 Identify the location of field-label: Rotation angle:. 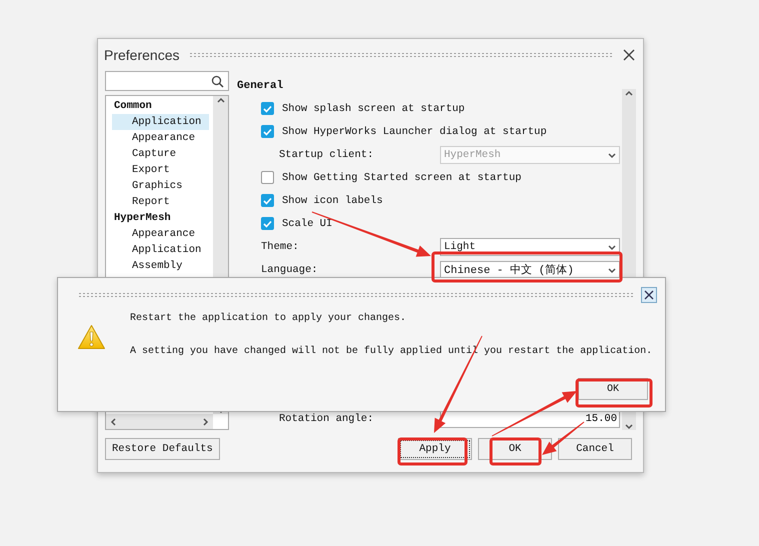
(326, 418).